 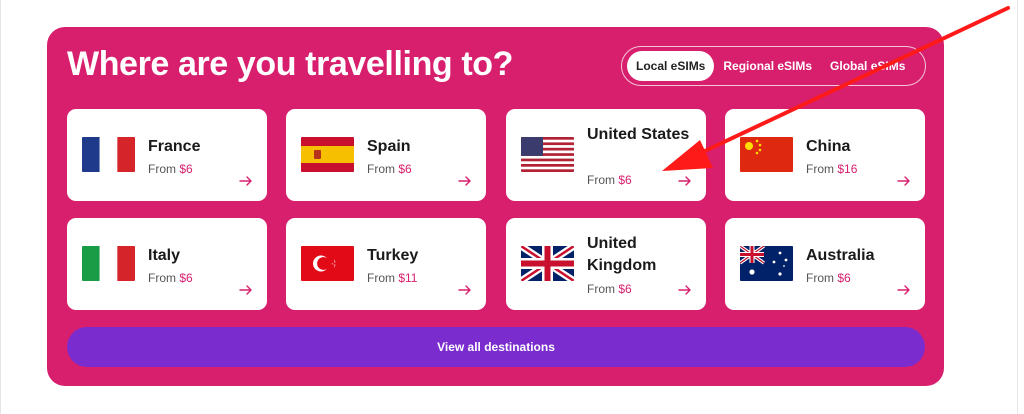 I want to click on spain-flag-icon, so click(x=327, y=154).